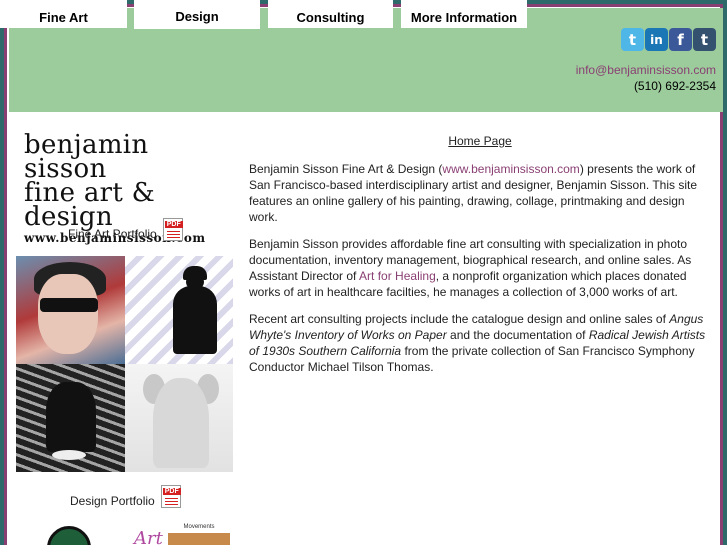  Describe the element at coordinates (704, 39) in the screenshot. I see `tumblr-icon: t` at that location.